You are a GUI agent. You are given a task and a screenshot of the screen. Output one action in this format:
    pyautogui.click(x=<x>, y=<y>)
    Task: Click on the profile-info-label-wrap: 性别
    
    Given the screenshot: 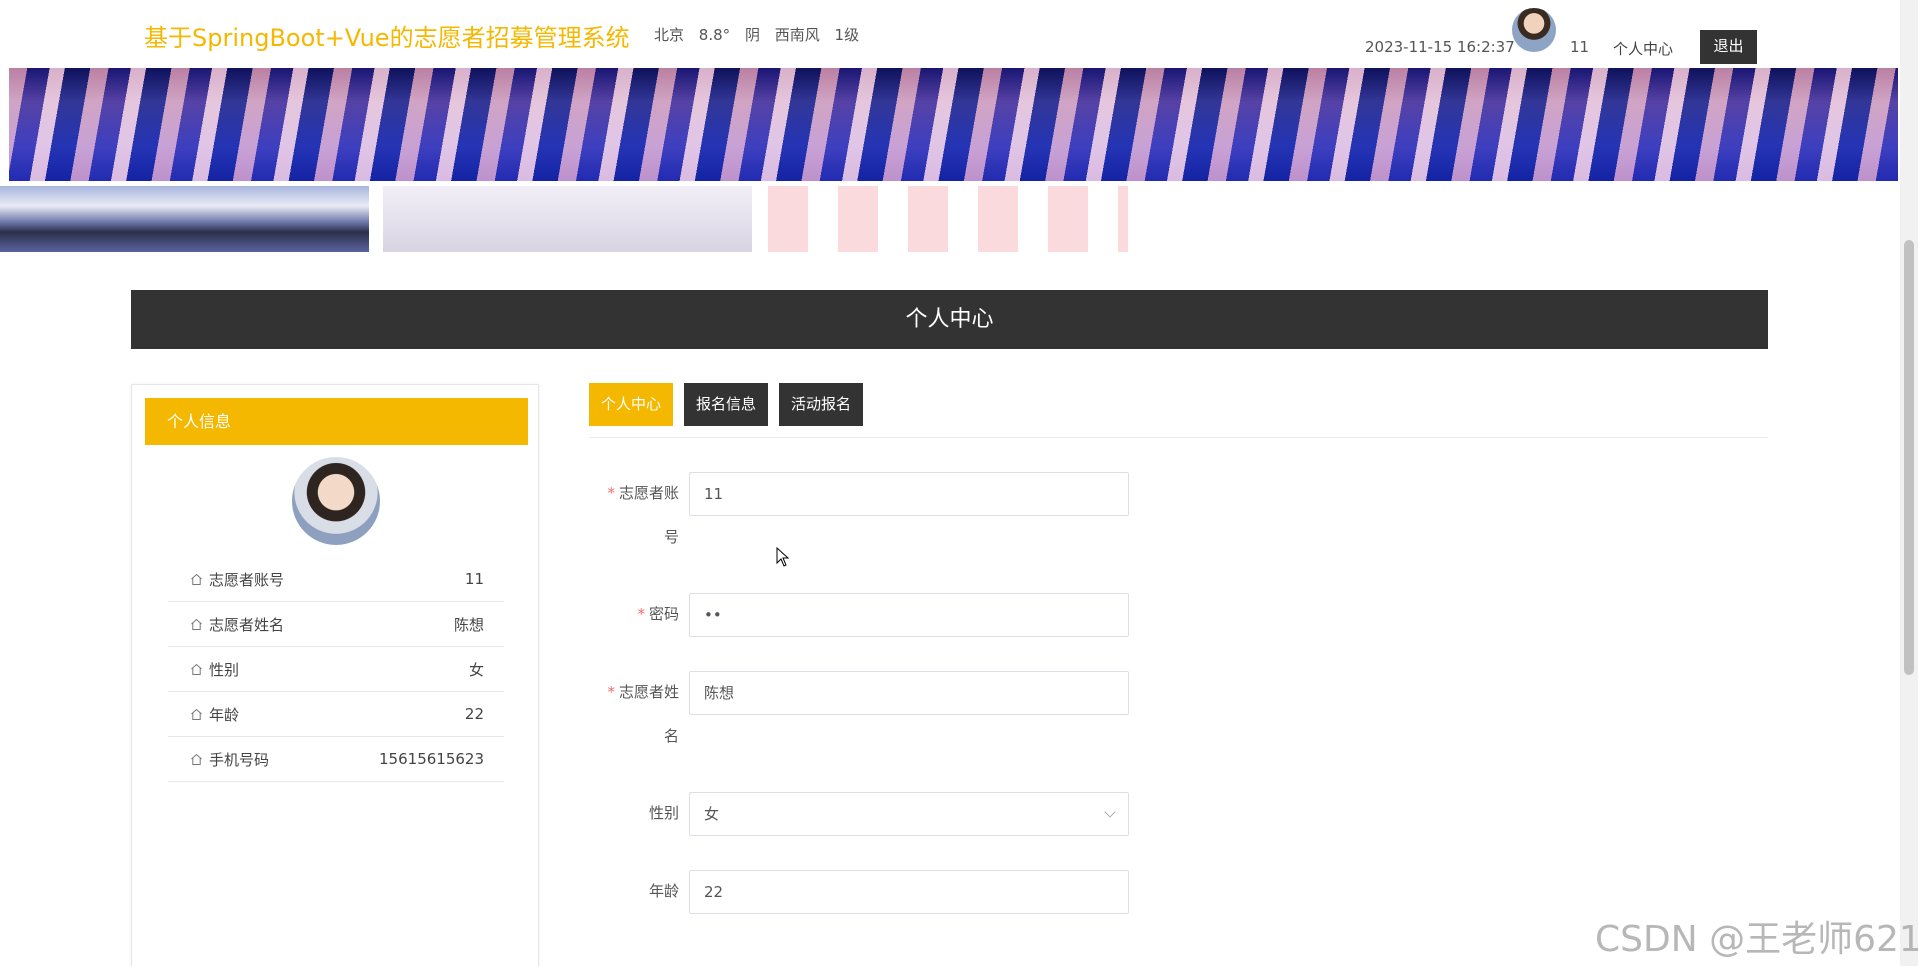 What is the action you would take?
    pyautogui.click(x=214, y=669)
    